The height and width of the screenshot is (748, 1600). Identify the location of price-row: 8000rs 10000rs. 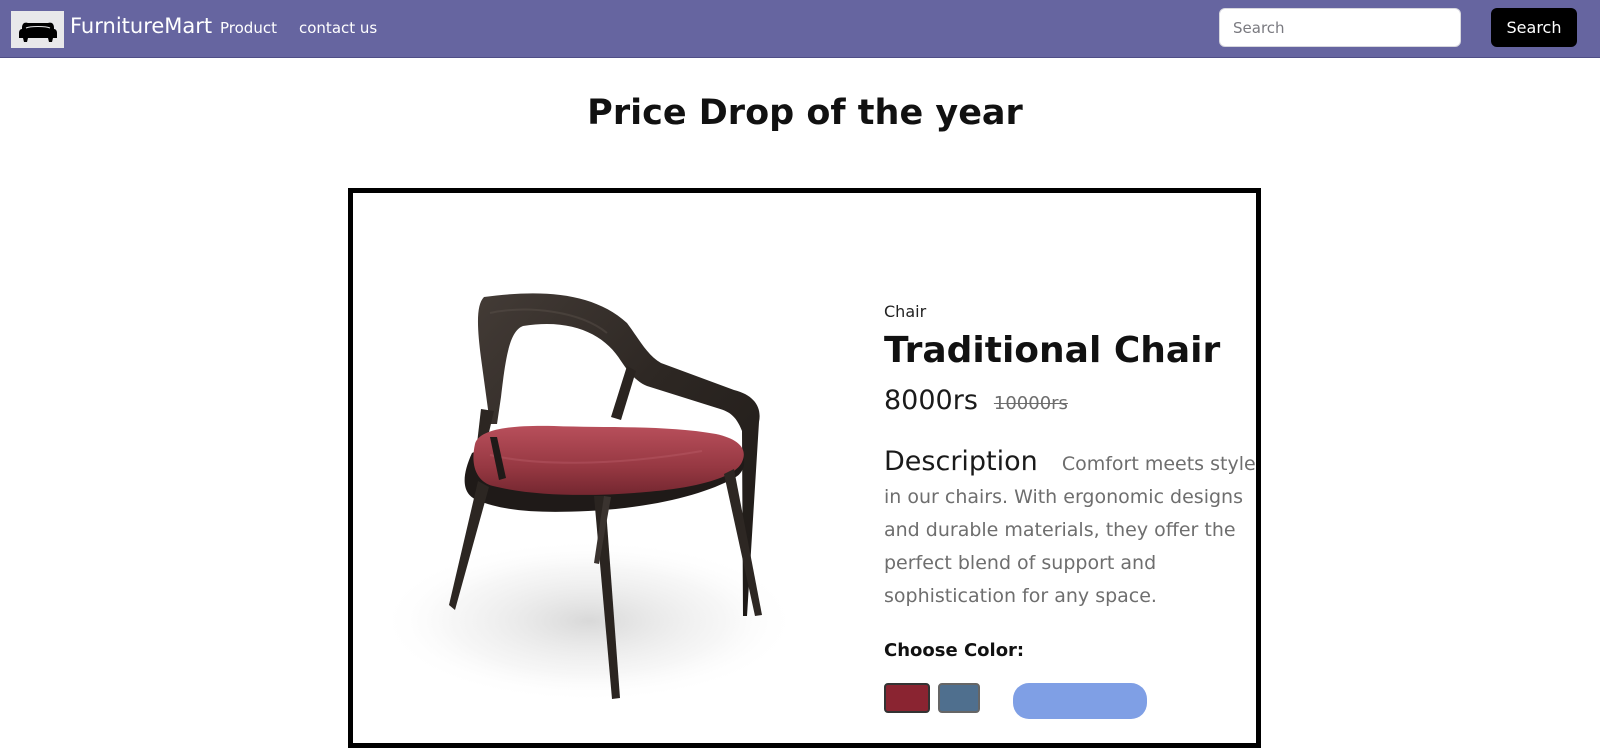
(1070, 401).